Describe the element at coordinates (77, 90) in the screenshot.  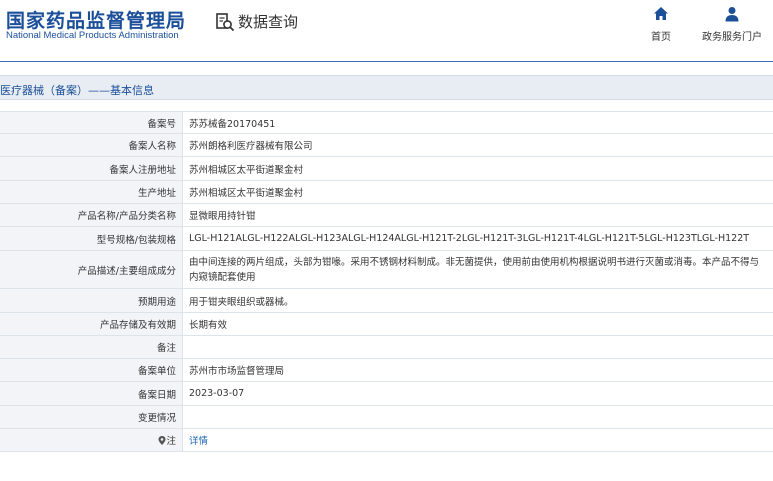
I see `section-title: 医疗器械（备案）——基本信息` at that location.